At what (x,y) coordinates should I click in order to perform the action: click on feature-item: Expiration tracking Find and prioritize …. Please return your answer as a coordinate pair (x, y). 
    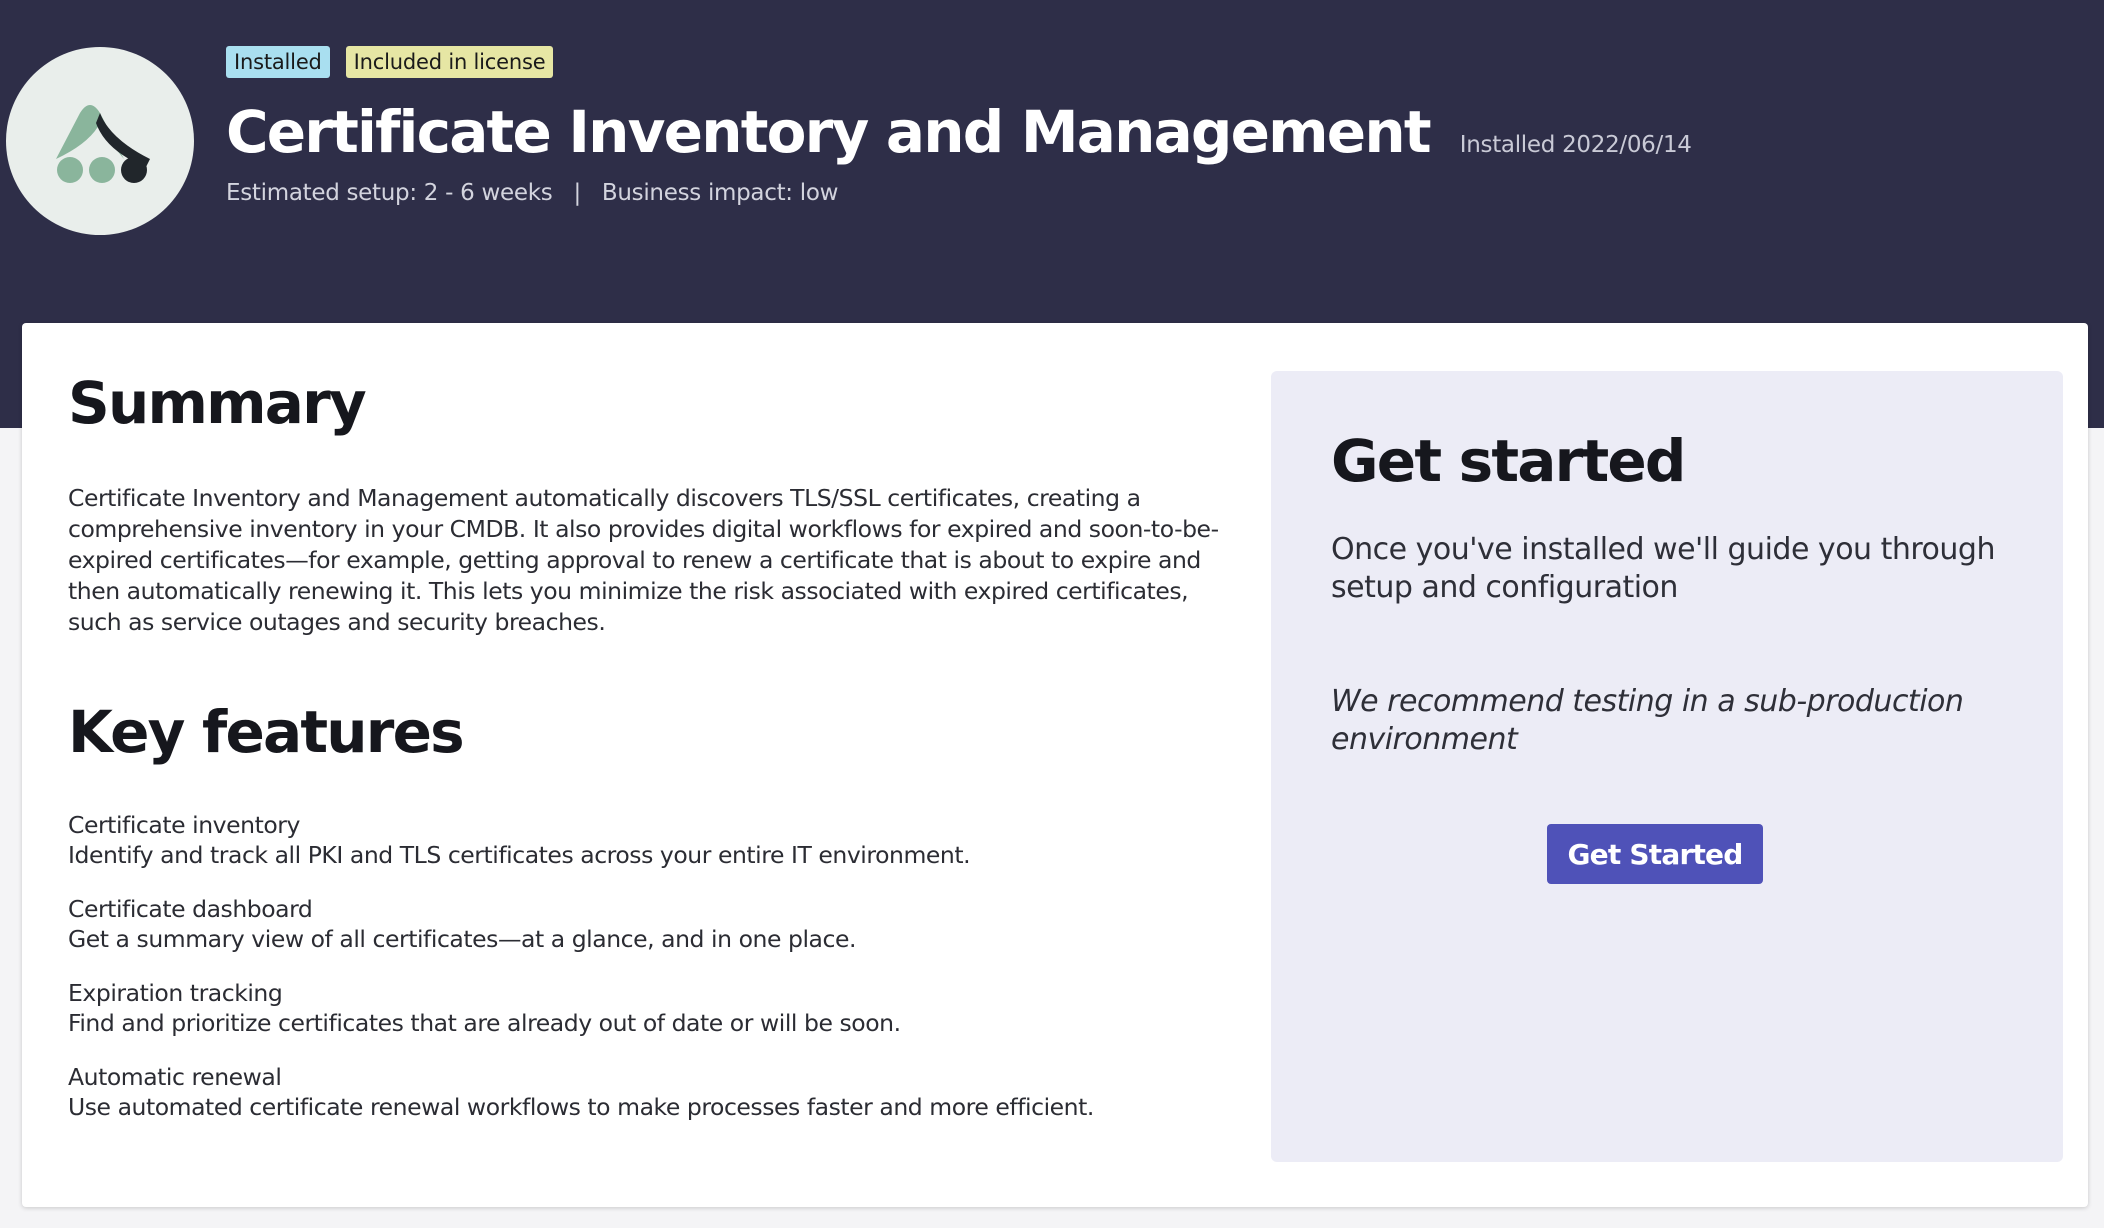
    Looking at the image, I should click on (653, 1008).